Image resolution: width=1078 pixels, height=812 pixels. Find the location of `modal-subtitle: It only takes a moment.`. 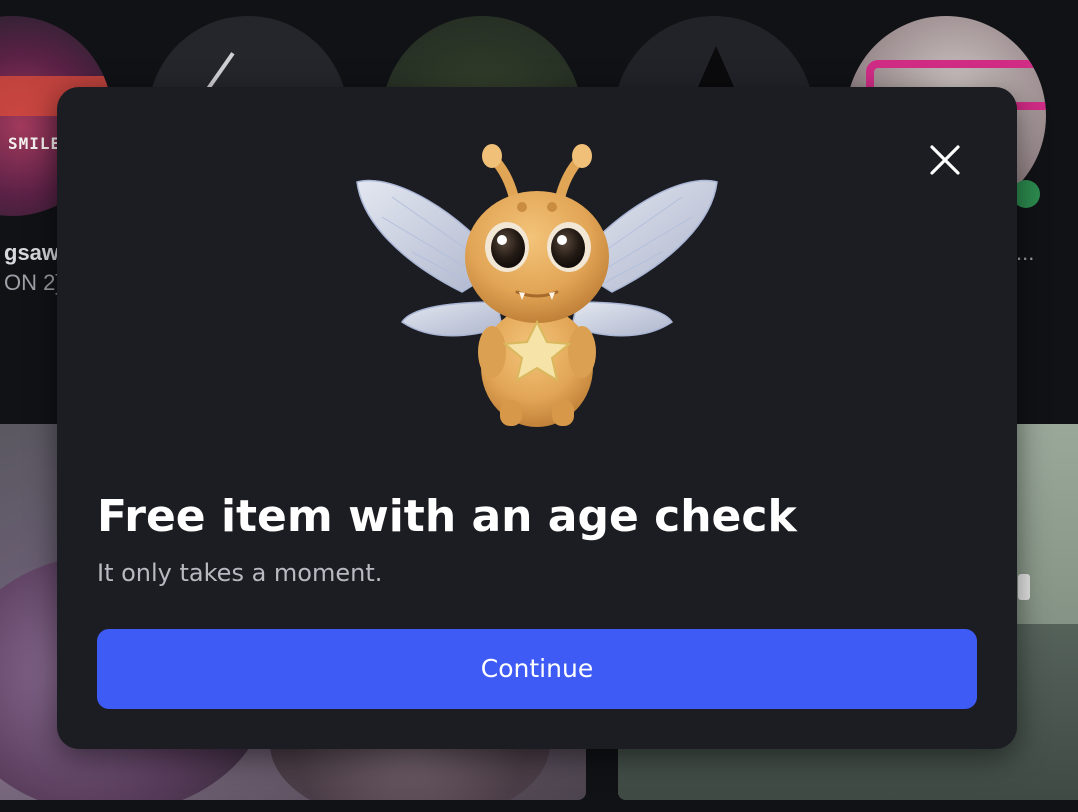

modal-subtitle: It only takes a moment. is located at coordinates (240, 573).